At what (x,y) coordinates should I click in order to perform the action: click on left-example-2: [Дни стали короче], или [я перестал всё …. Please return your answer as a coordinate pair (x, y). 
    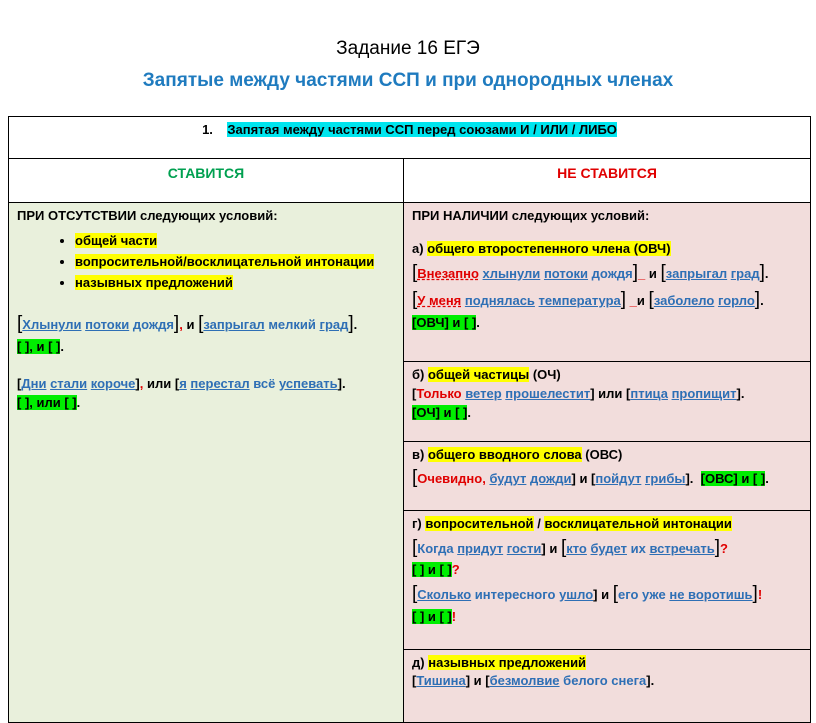
    Looking at the image, I should click on (181, 383).